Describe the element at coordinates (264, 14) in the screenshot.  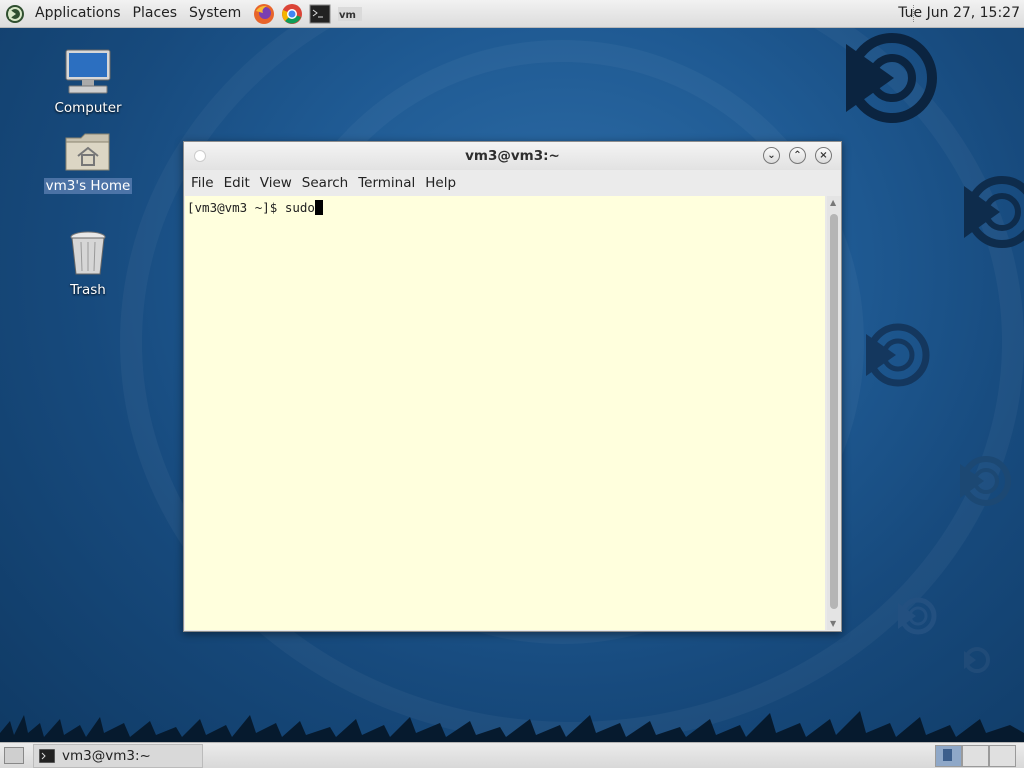
I see `firefox-icon` at that location.